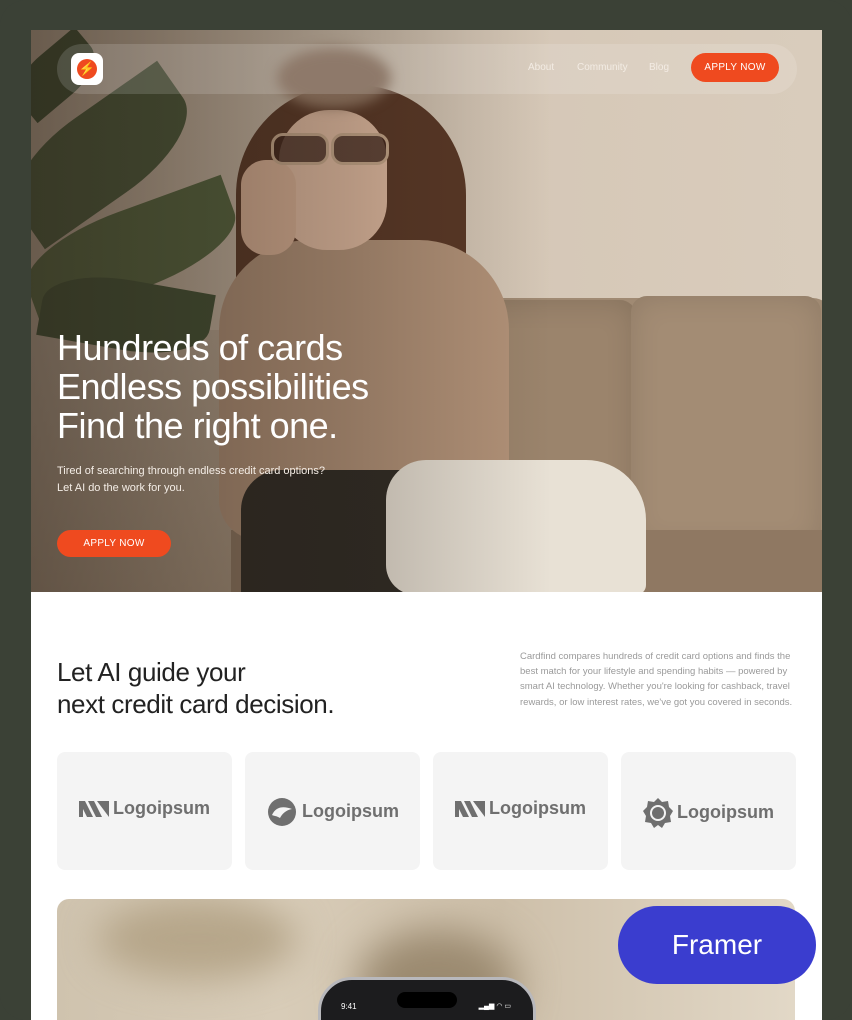  What do you see at coordinates (659, 67) in the screenshot?
I see `nav-link-blog: Blog` at bounding box center [659, 67].